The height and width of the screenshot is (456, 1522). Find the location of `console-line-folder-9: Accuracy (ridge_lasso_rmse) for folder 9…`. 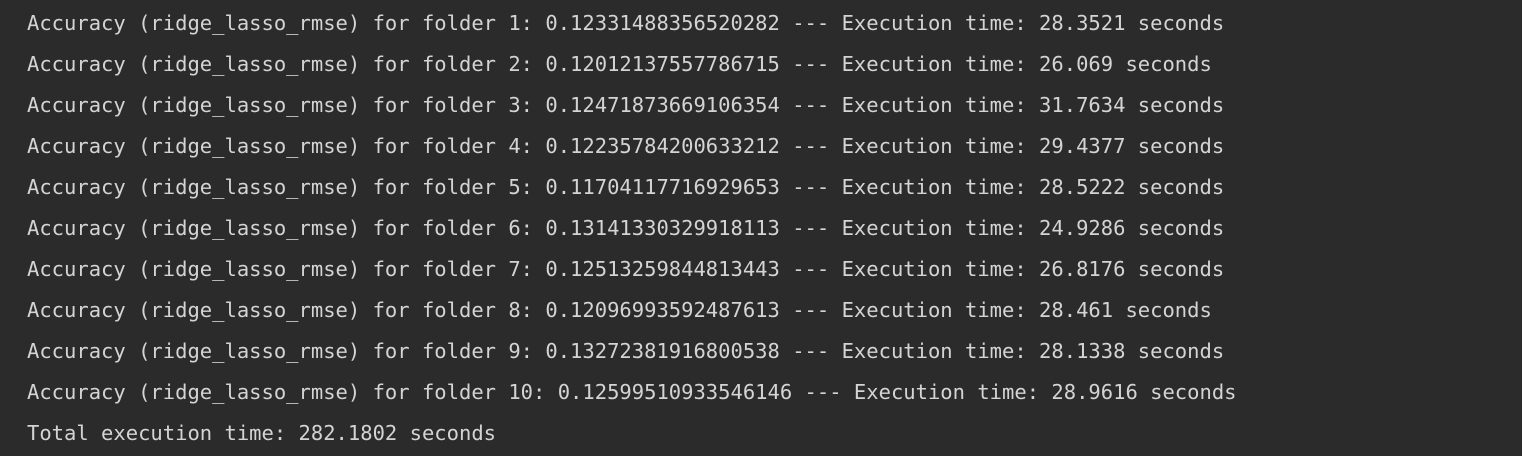

console-line-folder-9: Accuracy (ridge_lasso_rmse) for folder 9… is located at coordinates (626, 351).